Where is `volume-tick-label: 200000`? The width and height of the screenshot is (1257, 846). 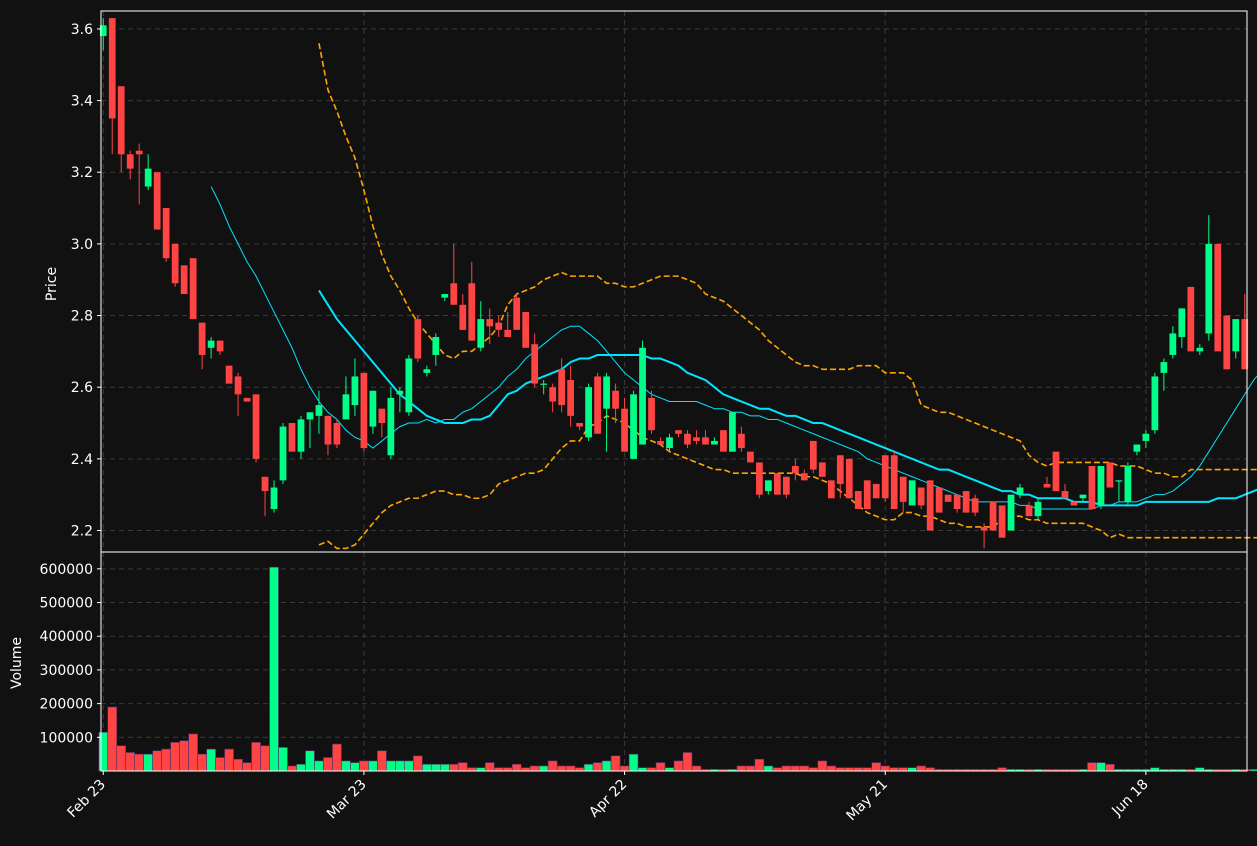 volume-tick-label: 200000 is located at coordinates (66, 705).